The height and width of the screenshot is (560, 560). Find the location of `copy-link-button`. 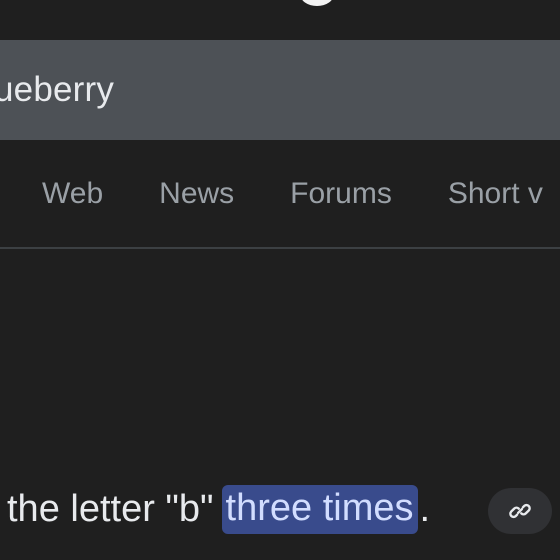

copy-link-button is located at coordinates (520, 511).